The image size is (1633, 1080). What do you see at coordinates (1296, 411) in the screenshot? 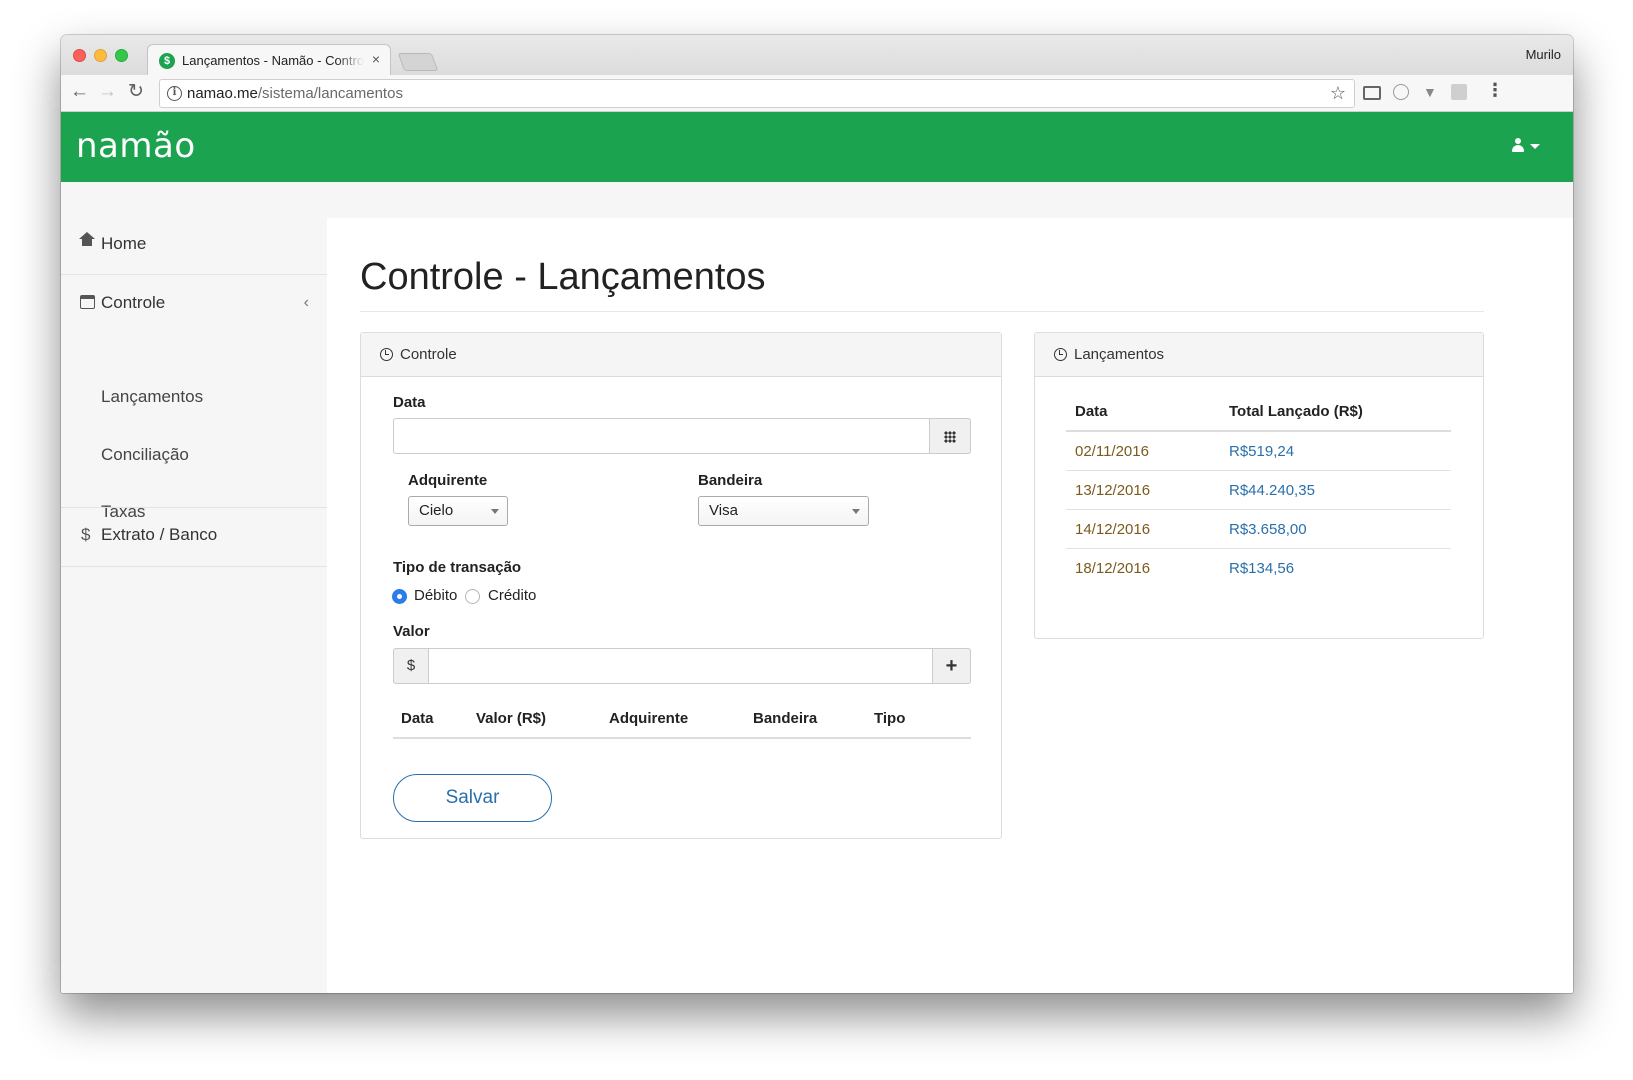
I see `list-header-total: Total Lançado (R$)` at bounding box center [1296, 411].